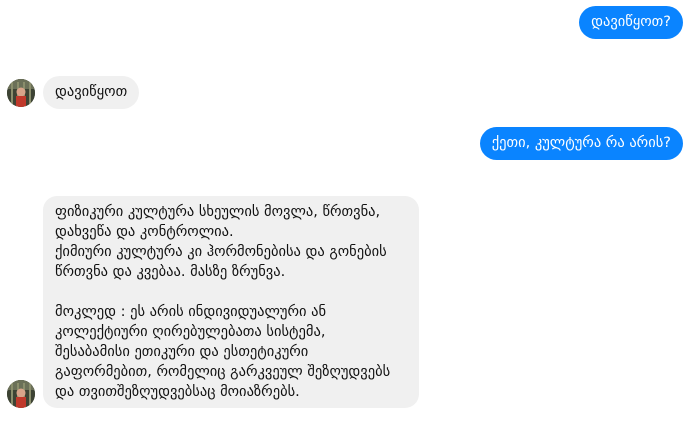  I want to click on message-text: დავიწყოთ?, so click(631, 22).